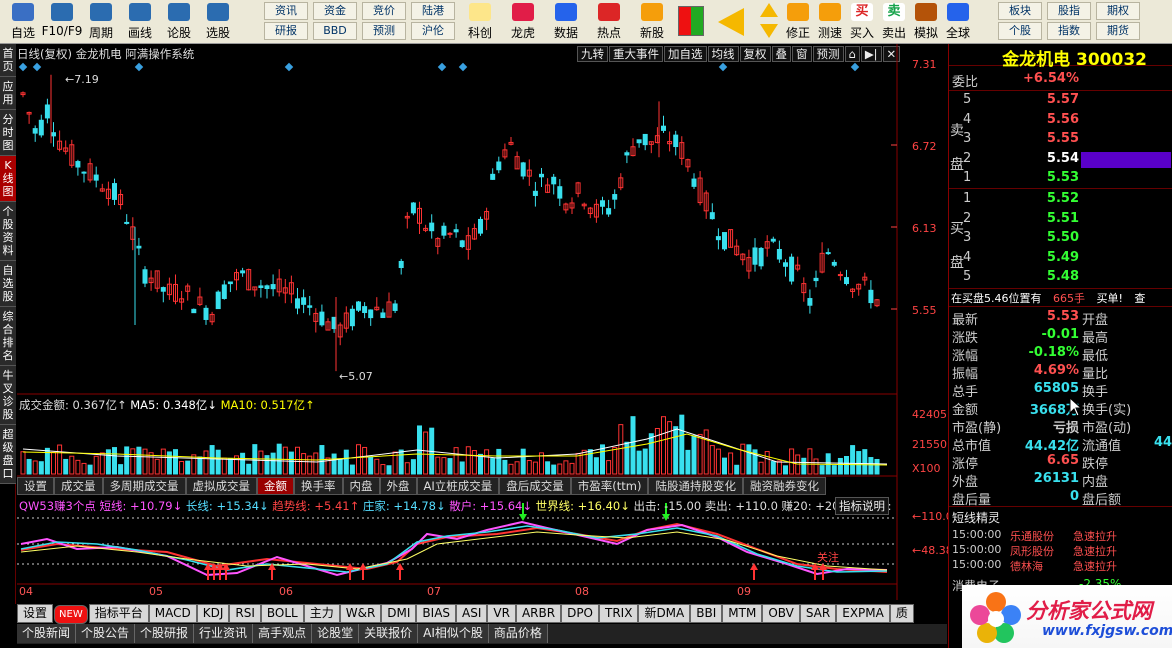 This screenshot has height=648, width=1172. What do you see at coordinates (664, 613) in the screenshot?
I see `bottom-indicator-tab-16: 新DMA` at bounding box center [664, 613].